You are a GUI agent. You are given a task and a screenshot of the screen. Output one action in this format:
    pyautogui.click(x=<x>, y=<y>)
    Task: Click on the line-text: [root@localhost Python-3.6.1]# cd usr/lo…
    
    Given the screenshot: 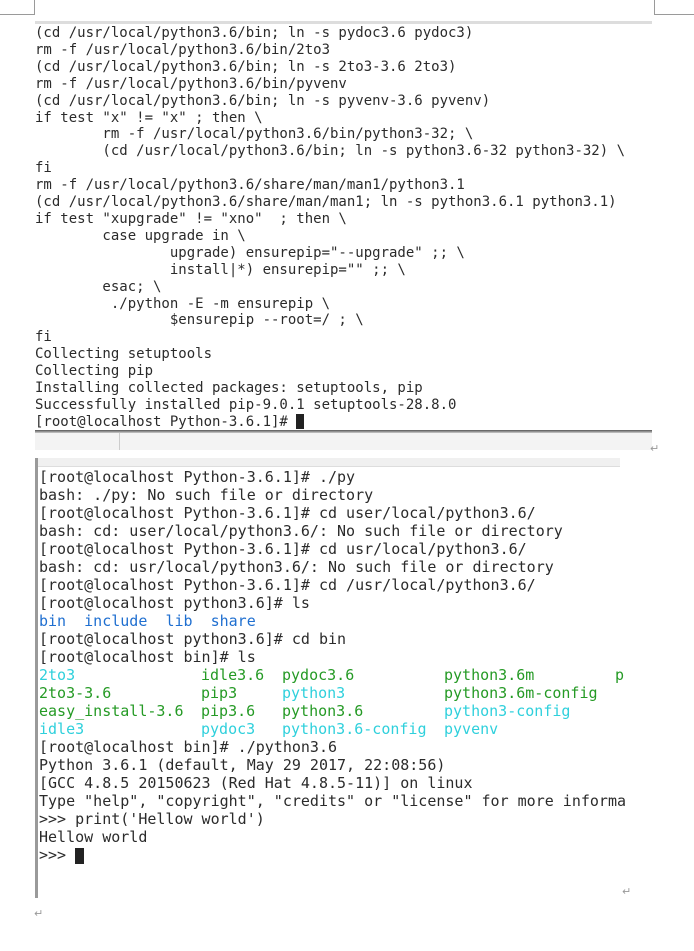 What is the action you would take?
    pyautogui.click(x=283, y=549)
    